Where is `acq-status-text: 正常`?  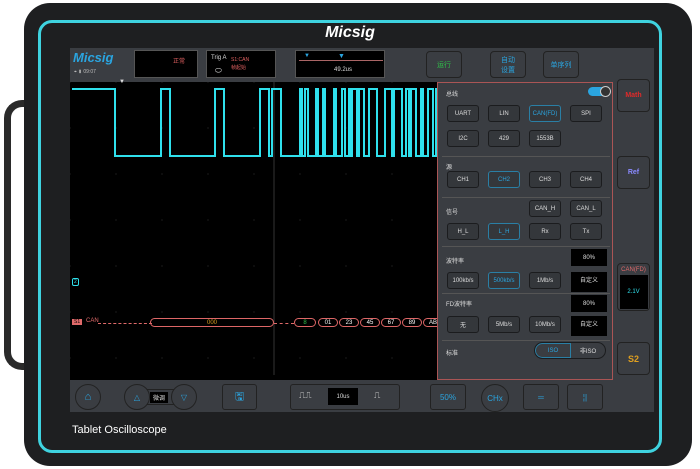
acq-status-text: 正常 is located at coordinates (178, 62).